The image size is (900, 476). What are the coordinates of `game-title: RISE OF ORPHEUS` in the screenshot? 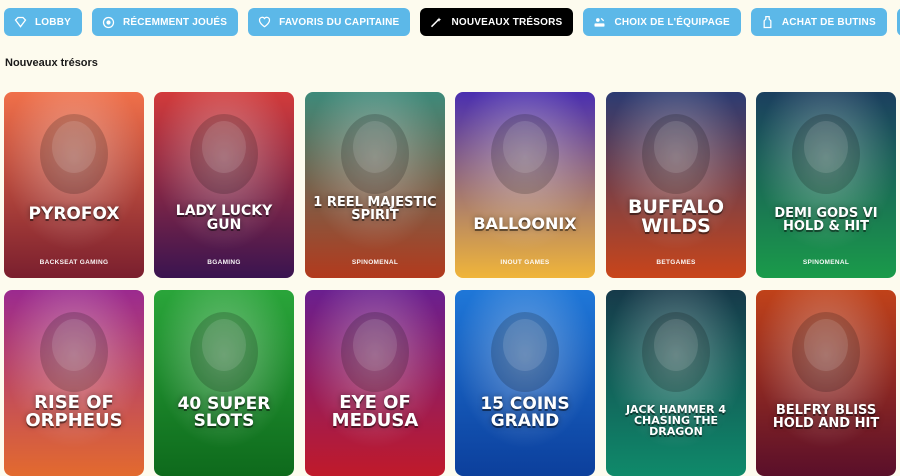 It's located at (74, 412).